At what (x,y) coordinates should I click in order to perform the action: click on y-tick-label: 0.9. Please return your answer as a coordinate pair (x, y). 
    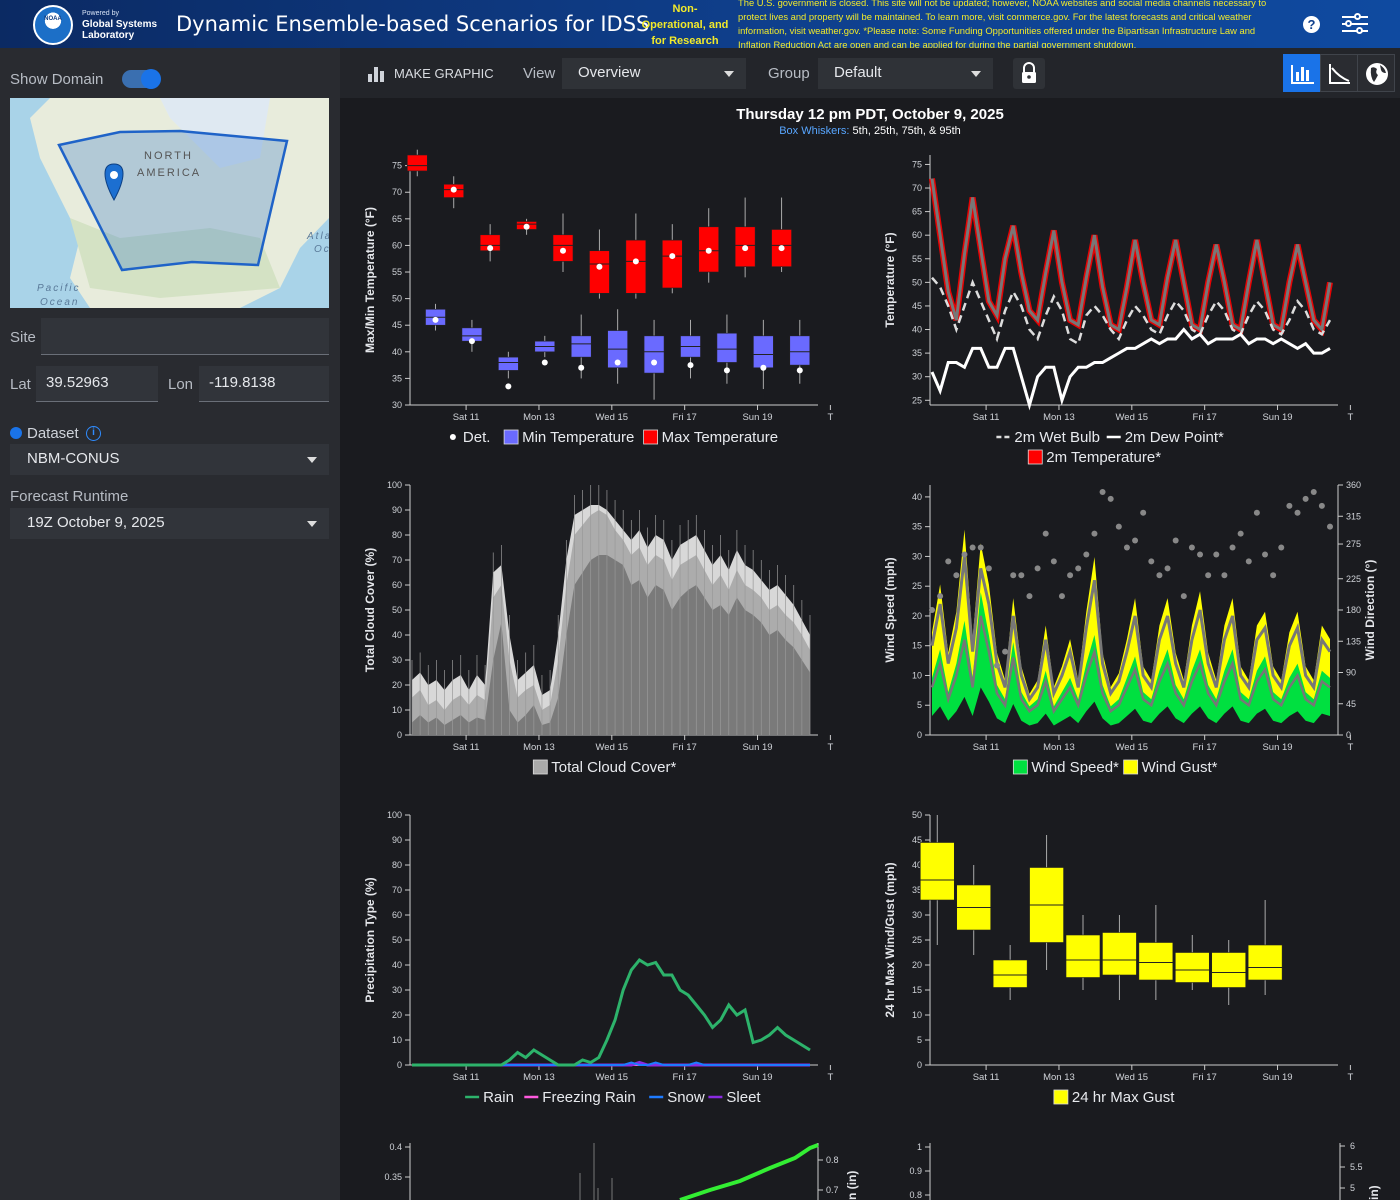
    Looking at the image, I should click on (915, 1171).